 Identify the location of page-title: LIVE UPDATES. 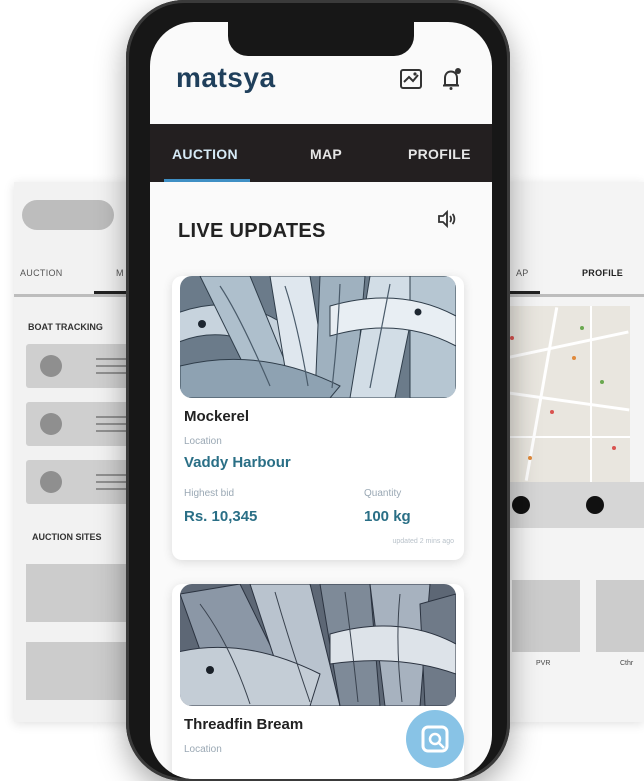
(252, 231).